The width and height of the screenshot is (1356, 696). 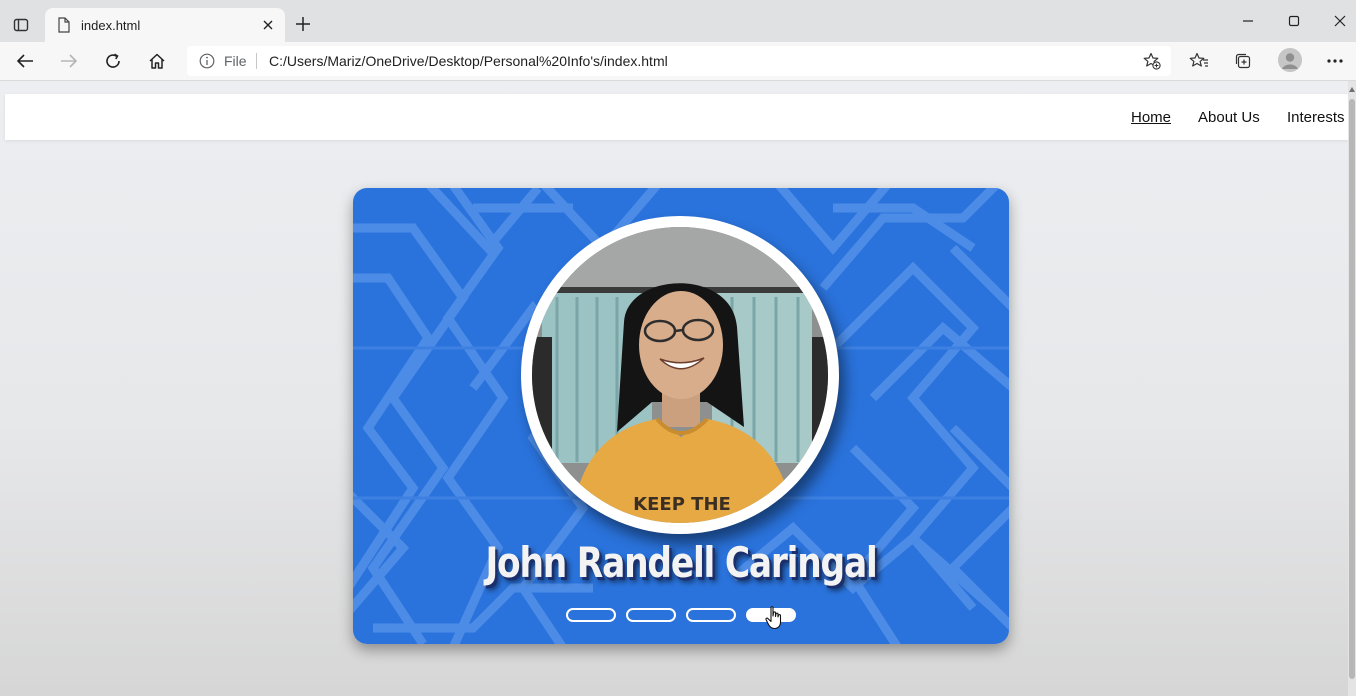 What do you see at coordinates (1243, 61) in the screenshot?
I see `collections-icon` at bounding box center [1243, 61].